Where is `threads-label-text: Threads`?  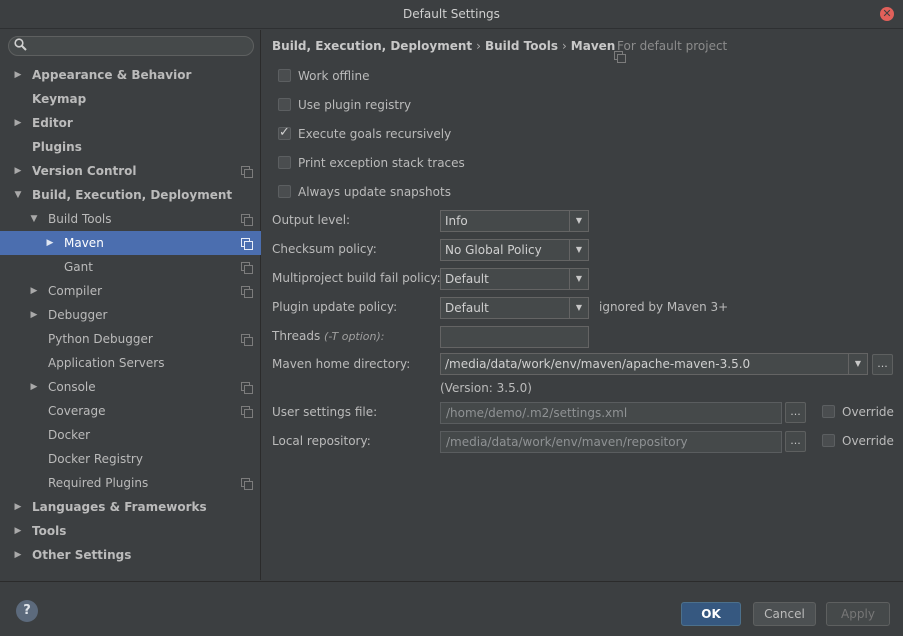
threads-label-text: Threads is located at coordinates (296, 336).